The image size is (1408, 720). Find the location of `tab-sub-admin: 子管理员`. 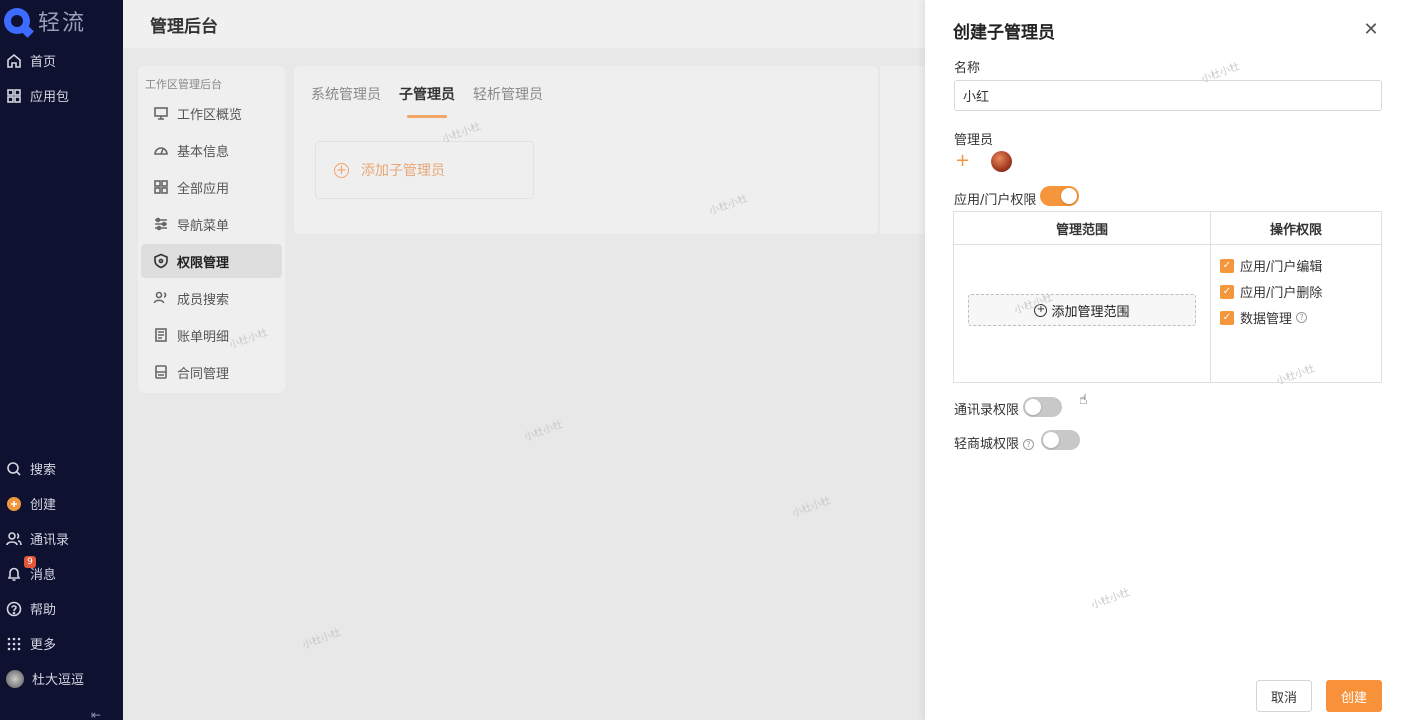

tab-sub-admin: 子管理员 is located at coordinates (427, 101).